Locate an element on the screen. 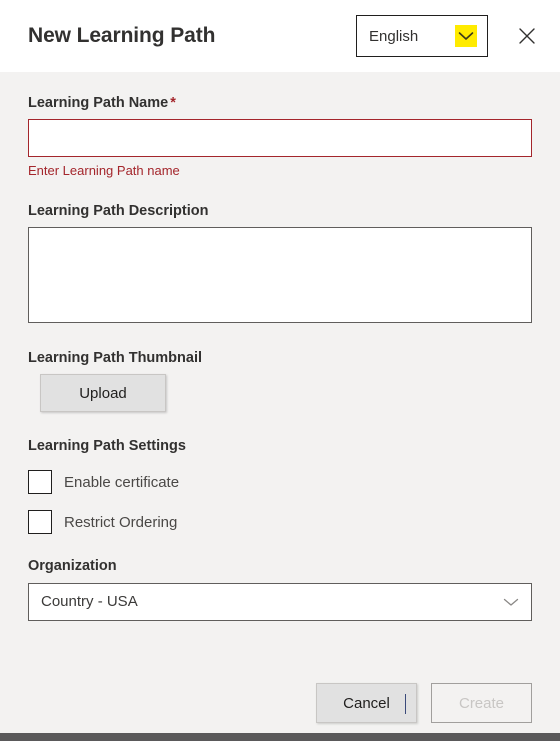  checkbox-restrict-ordering is located at coordinates (40, 522).